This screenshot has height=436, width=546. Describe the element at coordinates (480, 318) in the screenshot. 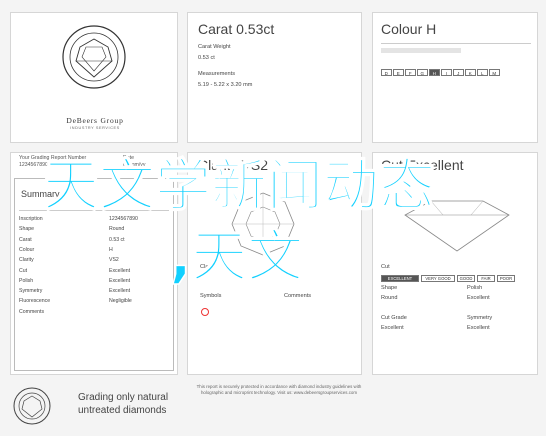

I see `symmetry-label: Symmetry` at that location.